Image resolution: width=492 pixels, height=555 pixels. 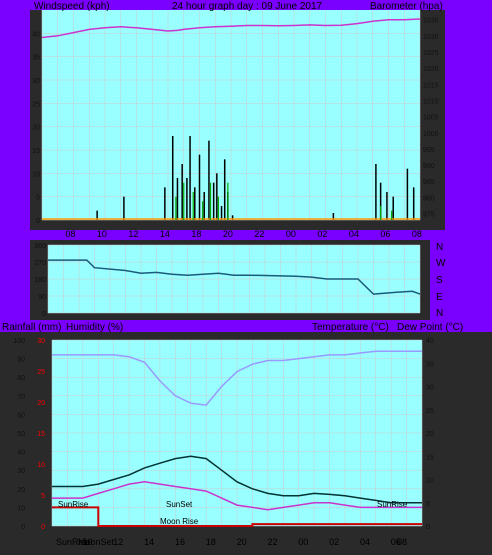 I want to click on rain-tick-label: 5, so click(x=43, y=496).